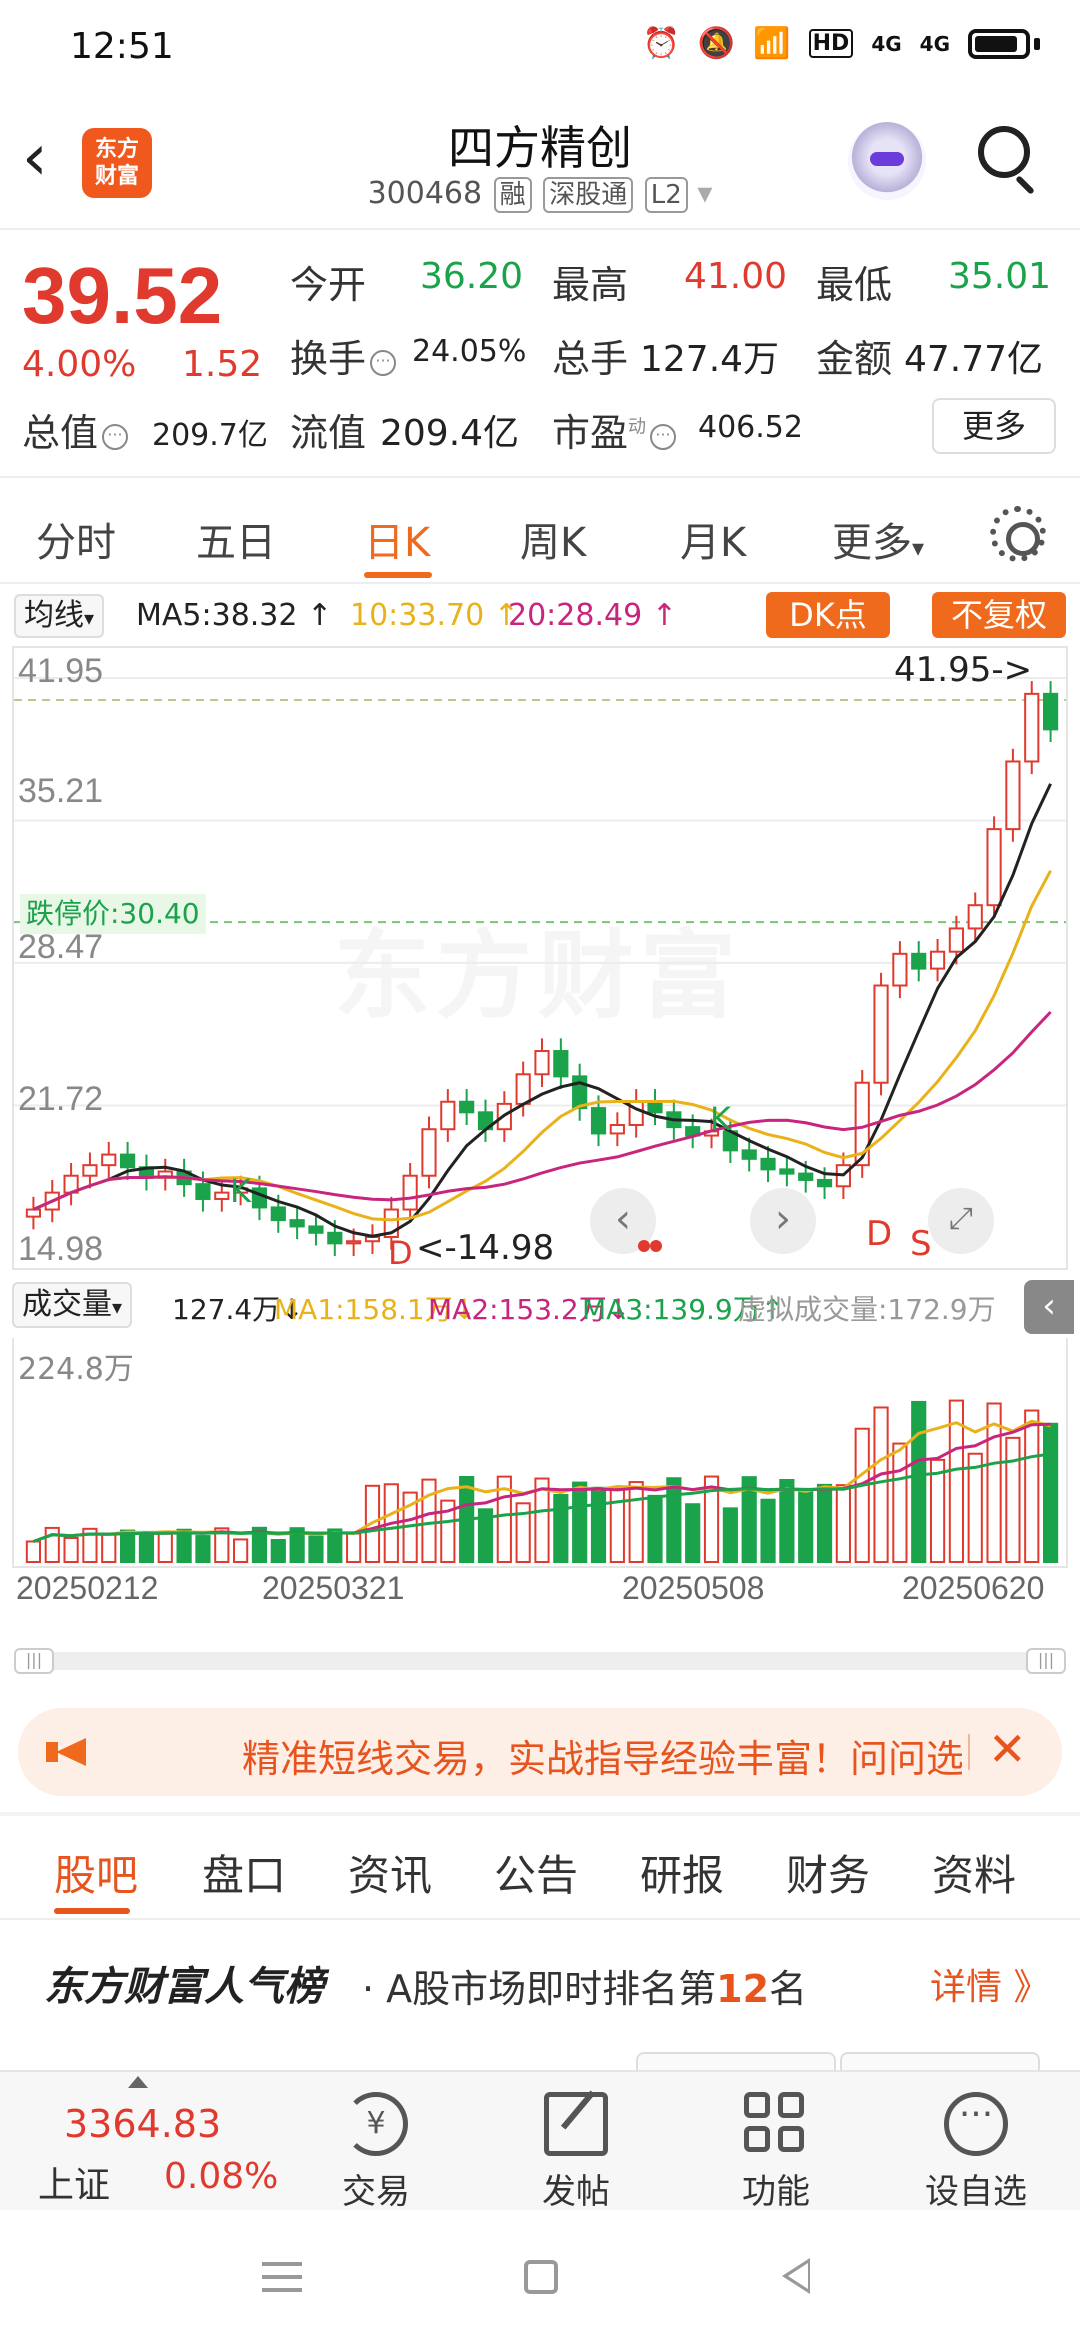 Image resolution: width=1080 pixels, height=2340 pixels. I want to click on dk-point-button: DK点, so click(828, 615).